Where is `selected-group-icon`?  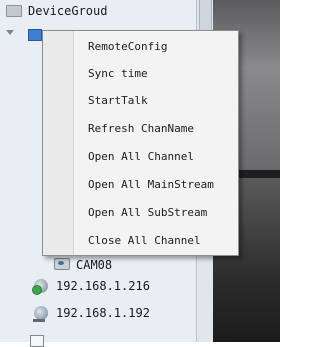
selected-group-icon is located at coordinates (35, 35).